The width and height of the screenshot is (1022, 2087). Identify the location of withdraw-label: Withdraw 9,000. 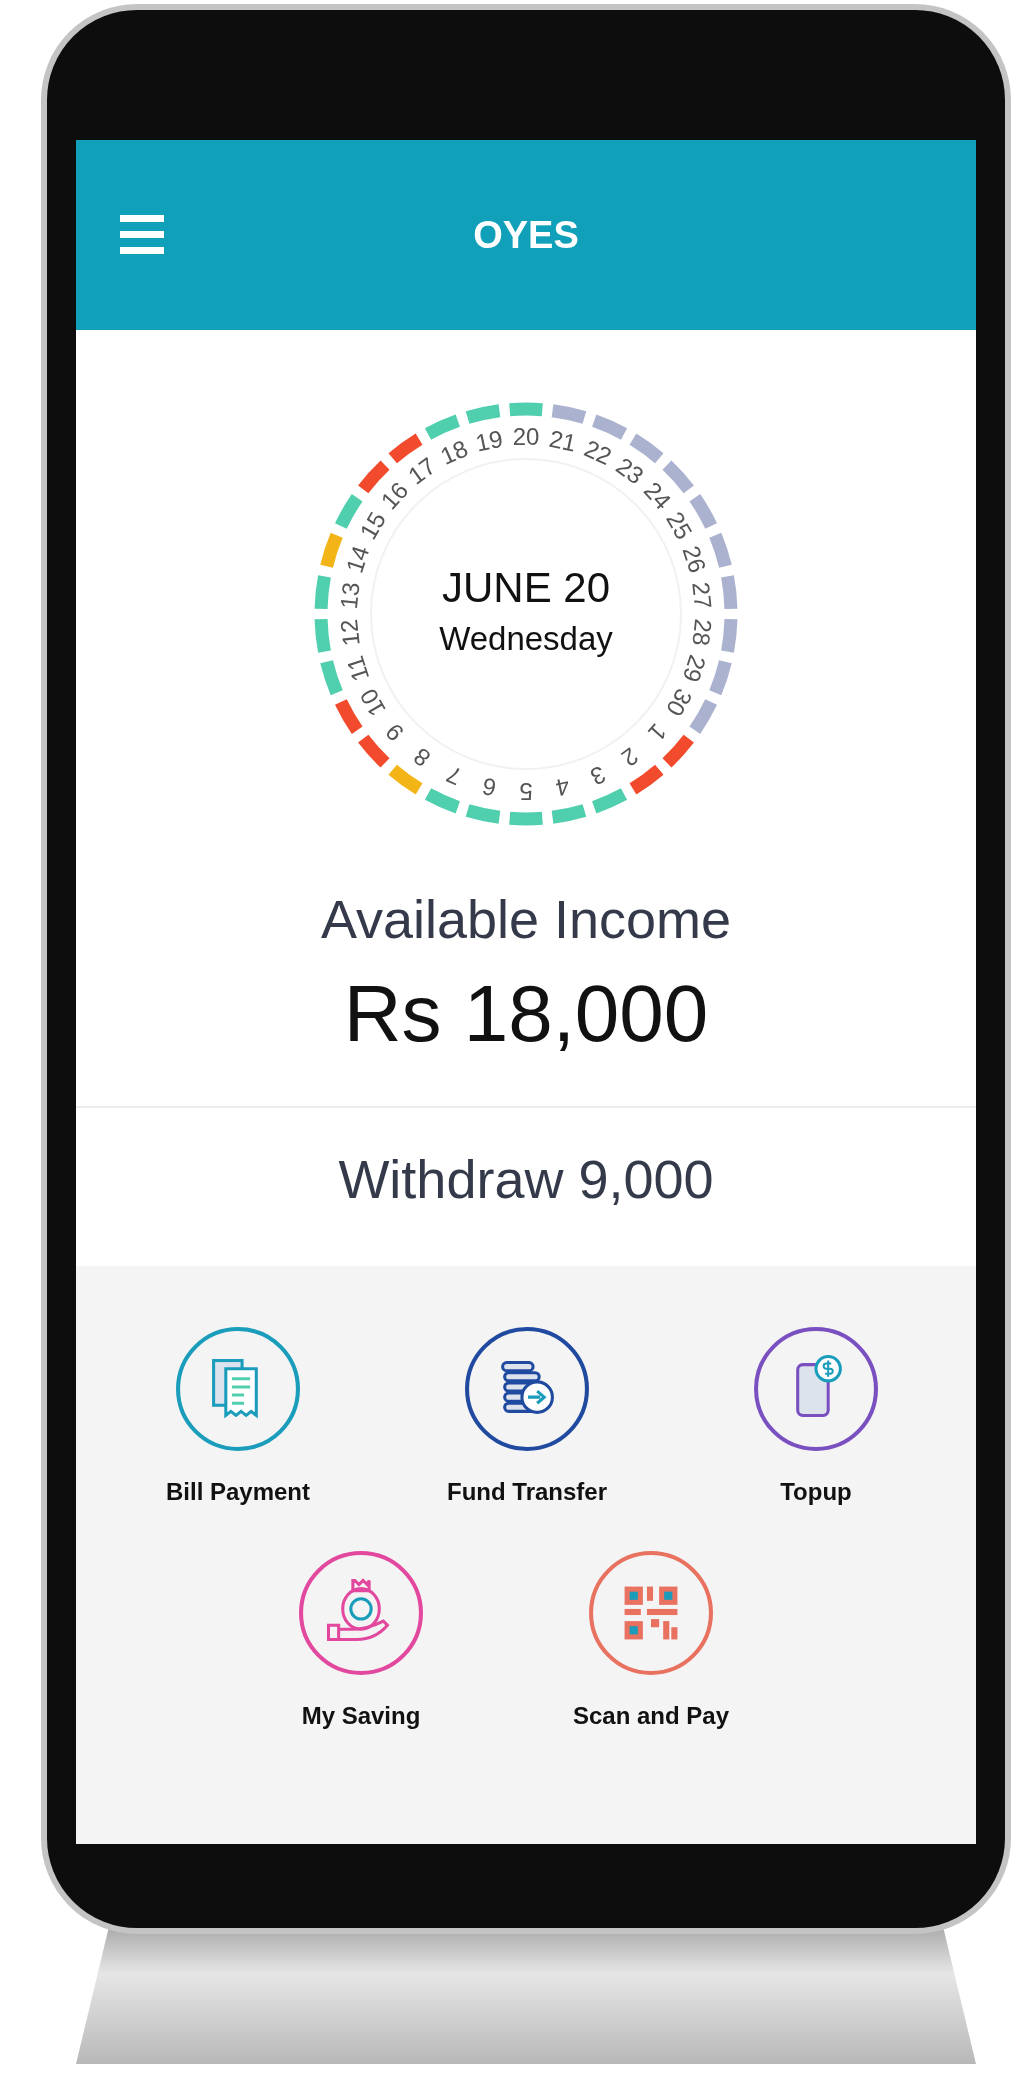
(526, 1179).